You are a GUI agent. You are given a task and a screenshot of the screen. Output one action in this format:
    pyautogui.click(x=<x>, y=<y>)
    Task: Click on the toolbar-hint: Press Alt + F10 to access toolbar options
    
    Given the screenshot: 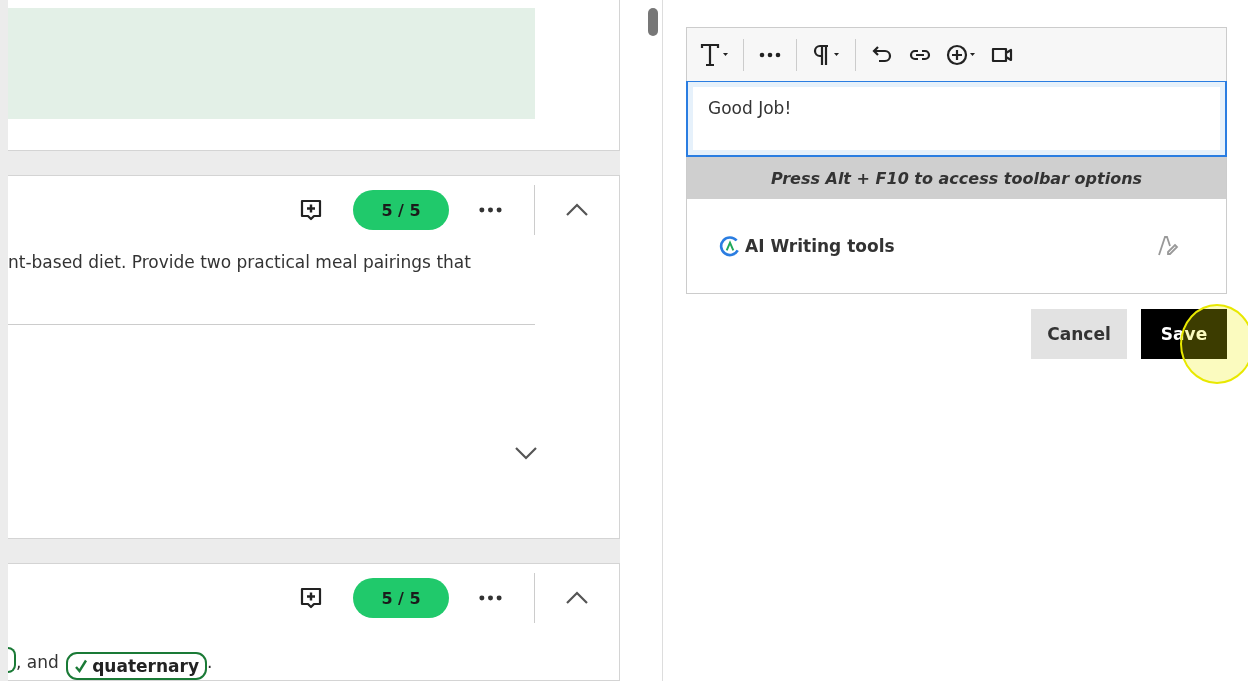 What is the action you would take?
    pyautogui.click(x=956, y=178)
    